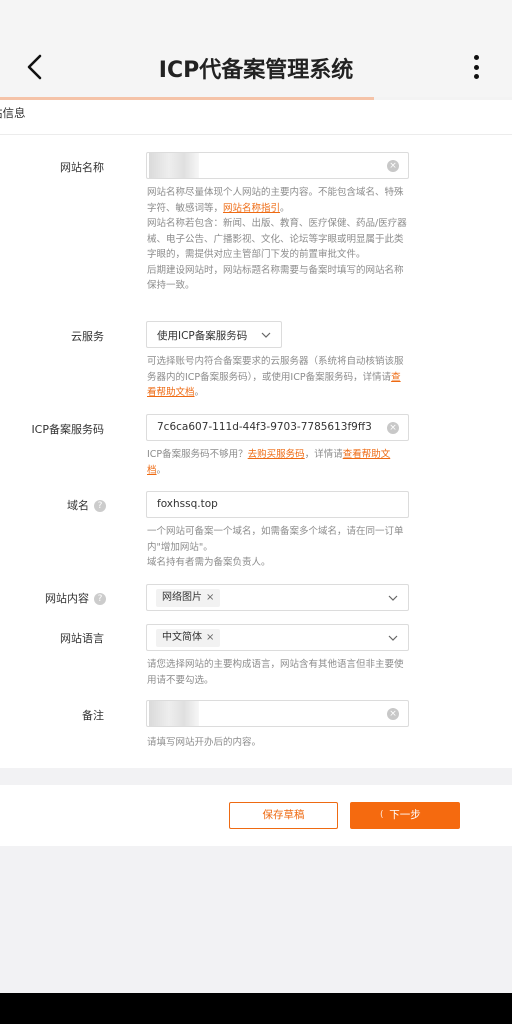 The width and height of the screenshot is (512, 1024). Describe the element at coordinates (204, 742) in the screenshot. I see `remark-help: 请填写网站开办后的内容。` at that location.